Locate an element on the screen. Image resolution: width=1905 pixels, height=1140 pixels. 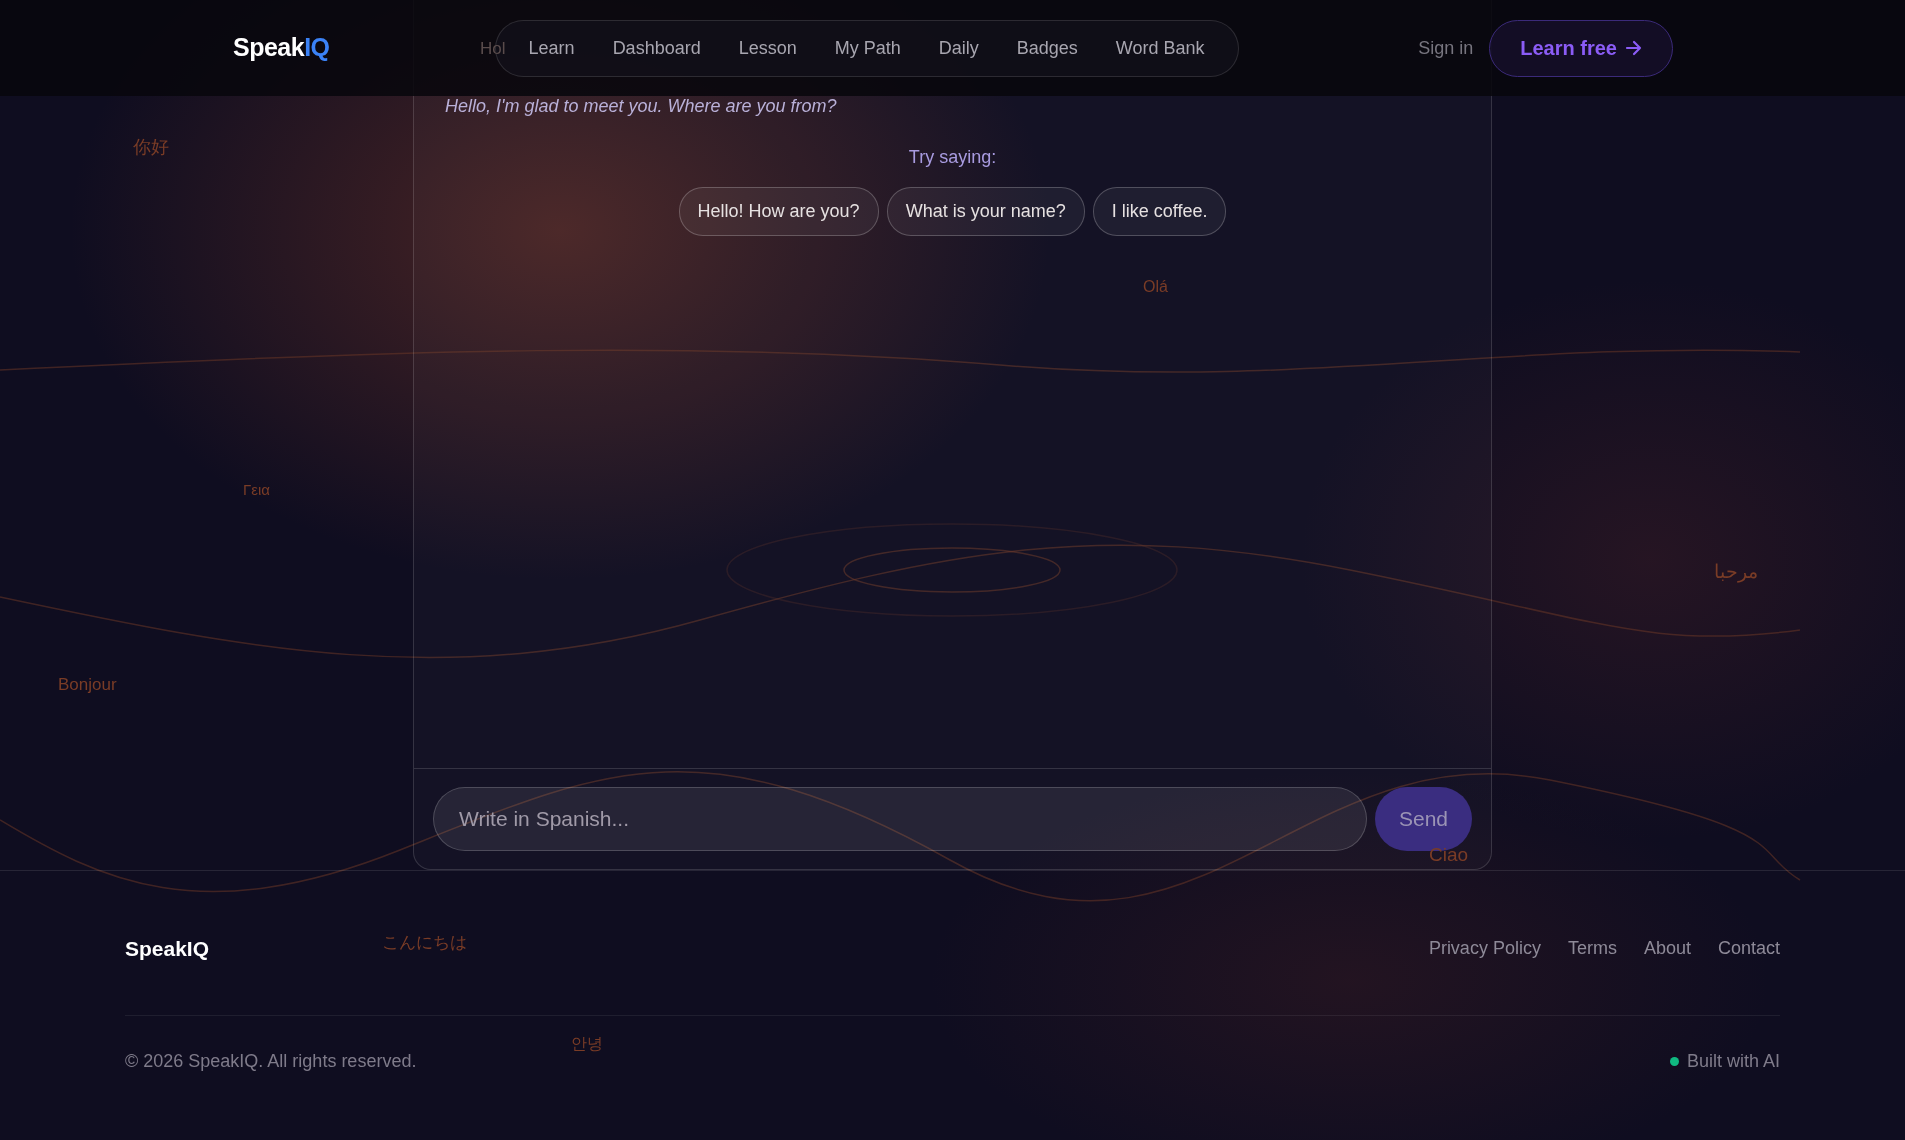
footer-link: About is located at coordinates (1667, 949).